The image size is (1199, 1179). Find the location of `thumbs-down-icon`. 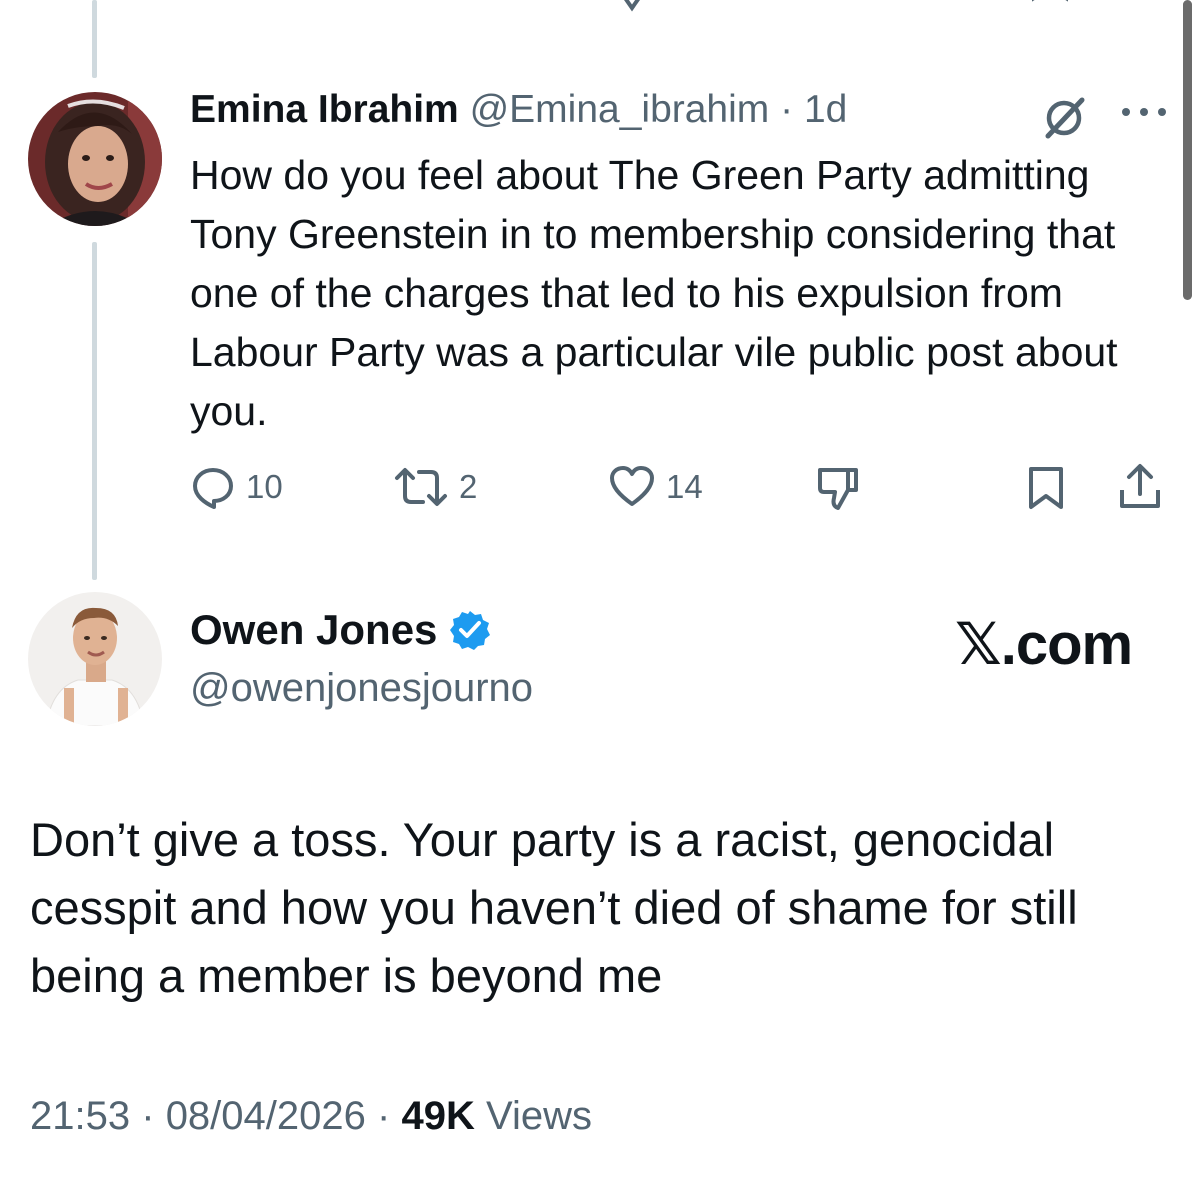

thumbs-down-icon is located at coordinates (838, 489).